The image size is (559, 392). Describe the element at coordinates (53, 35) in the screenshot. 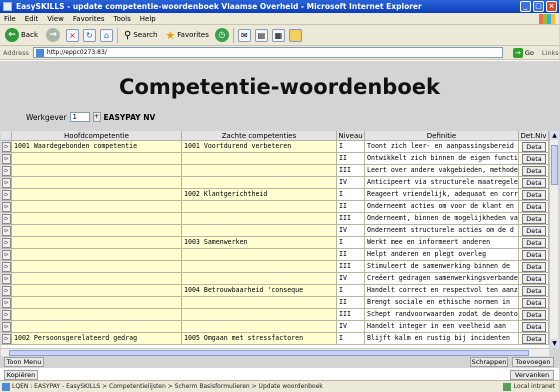

I see `forward-button: →` at that location.